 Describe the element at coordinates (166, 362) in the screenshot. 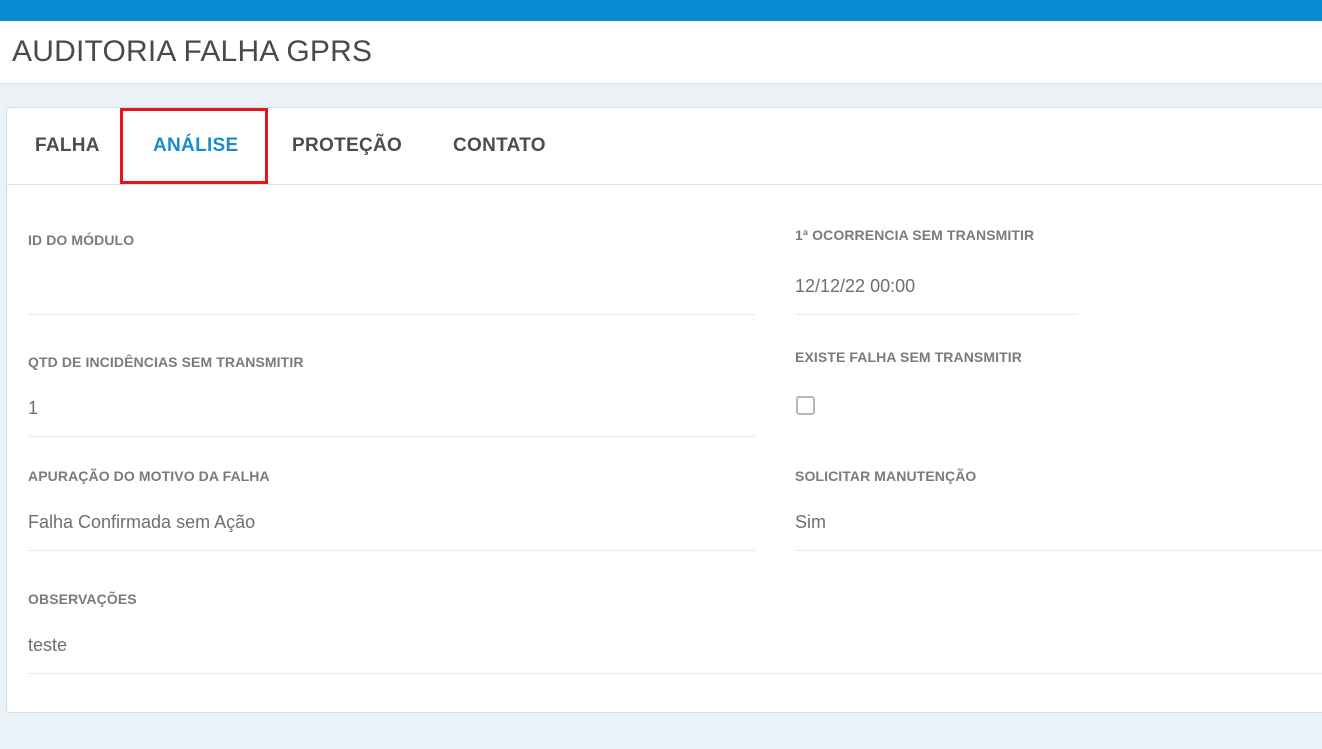

I see `field-label: QTD DE INCIDÊNCIAS SEM TRANSMITIR` at that location.